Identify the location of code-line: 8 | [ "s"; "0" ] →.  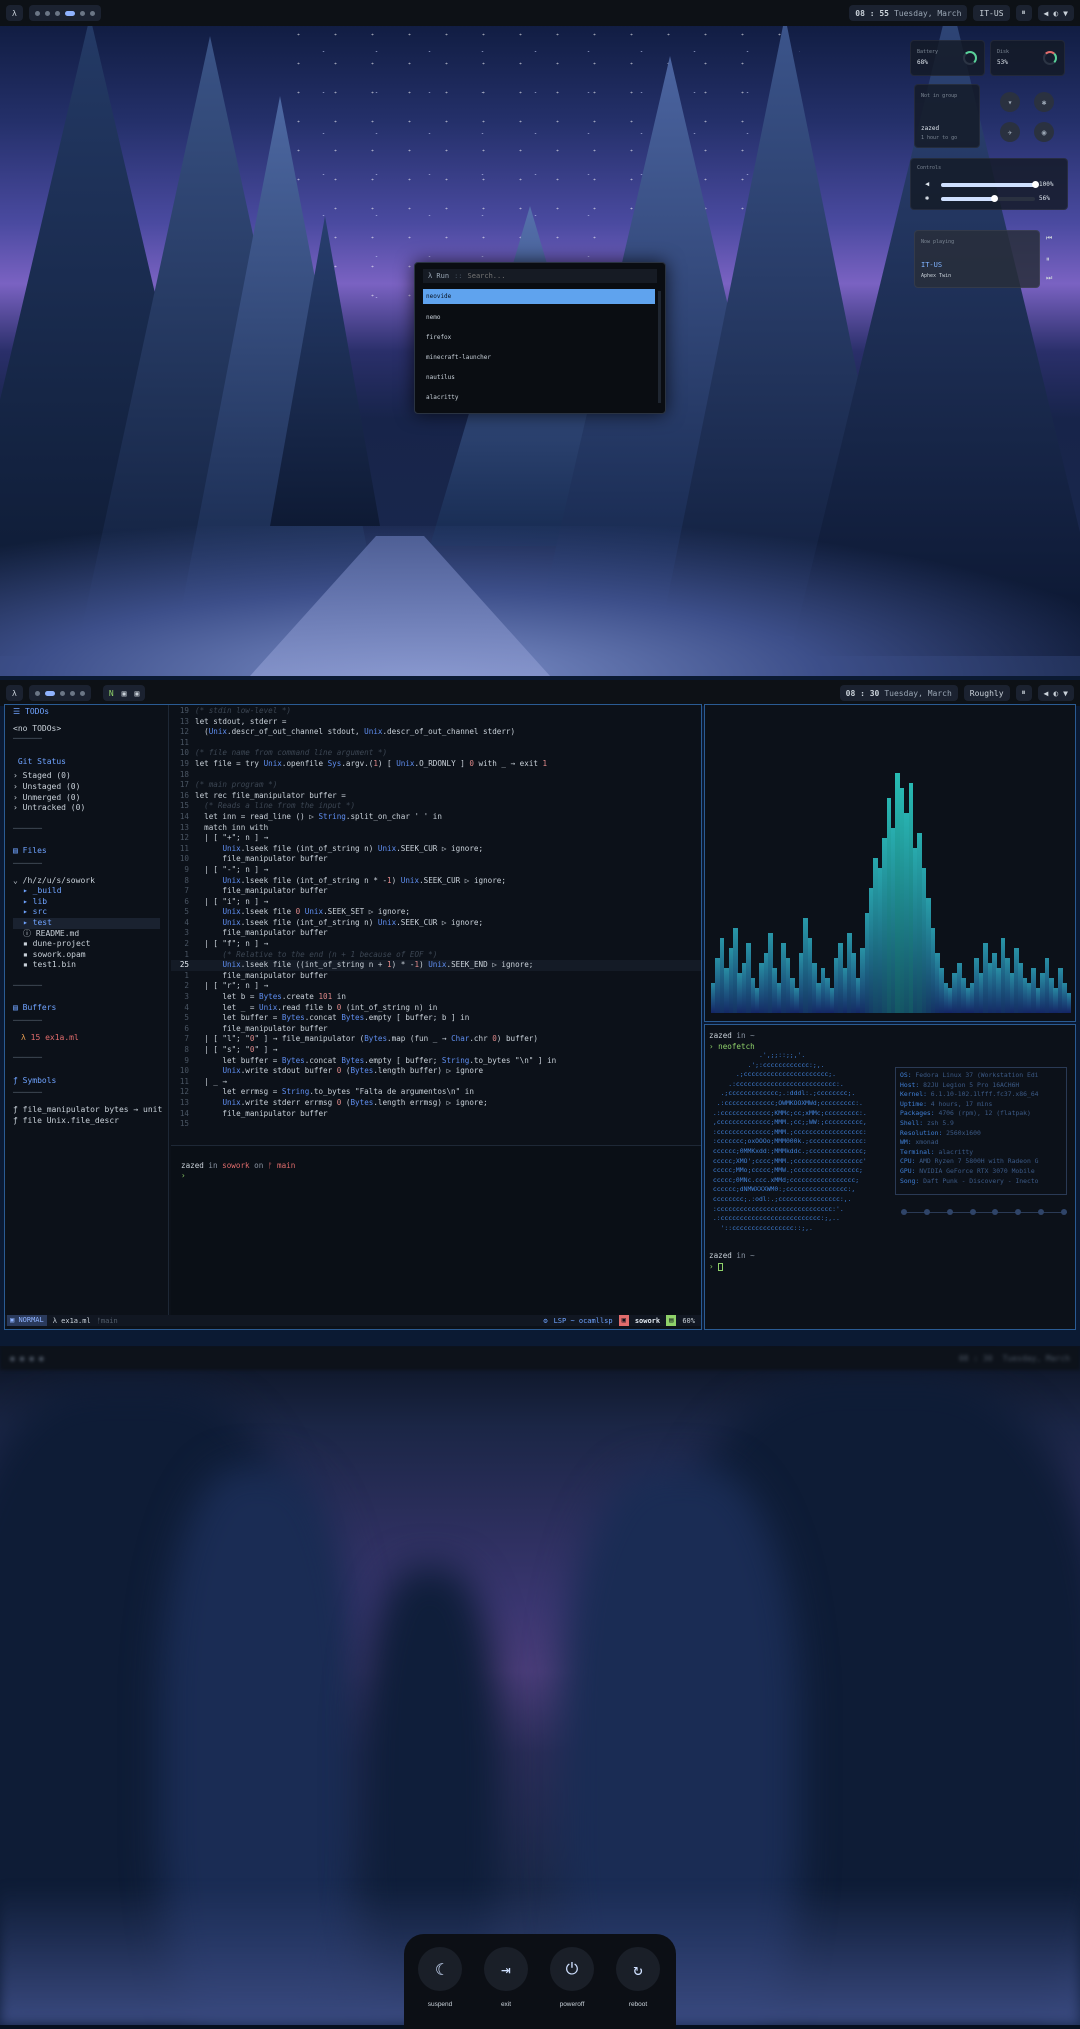
(436, 1050).